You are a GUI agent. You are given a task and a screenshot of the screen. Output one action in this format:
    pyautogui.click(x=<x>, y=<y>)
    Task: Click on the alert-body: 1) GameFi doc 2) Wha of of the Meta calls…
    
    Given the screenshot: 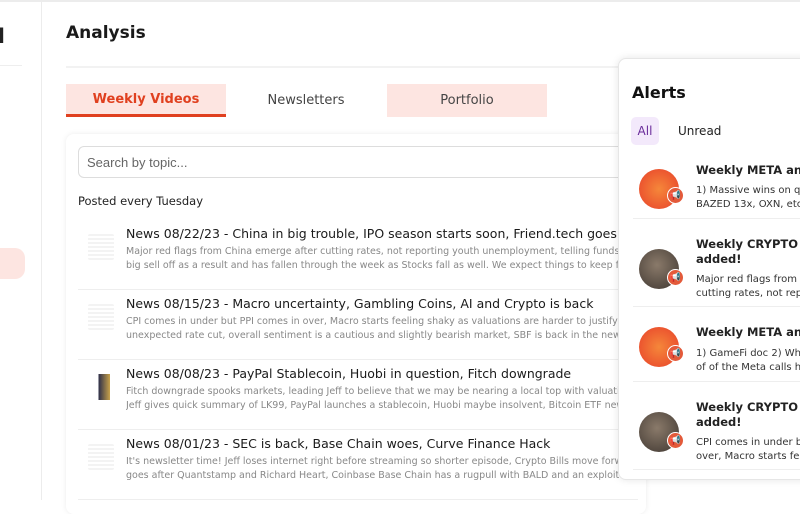 What is the action you would take?
    pyautogui.click(x=748, y=361)
    